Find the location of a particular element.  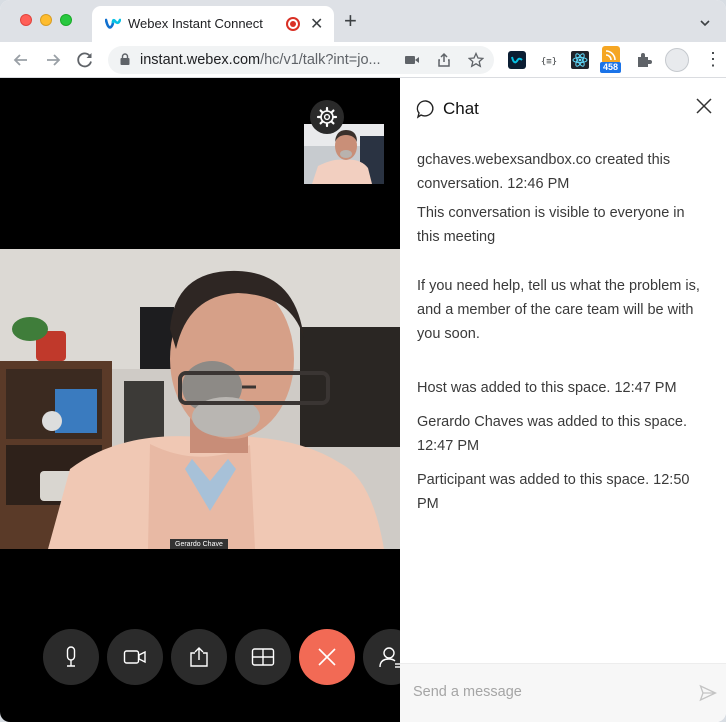

extension-webex-icon is located at coordinates (517, 60).